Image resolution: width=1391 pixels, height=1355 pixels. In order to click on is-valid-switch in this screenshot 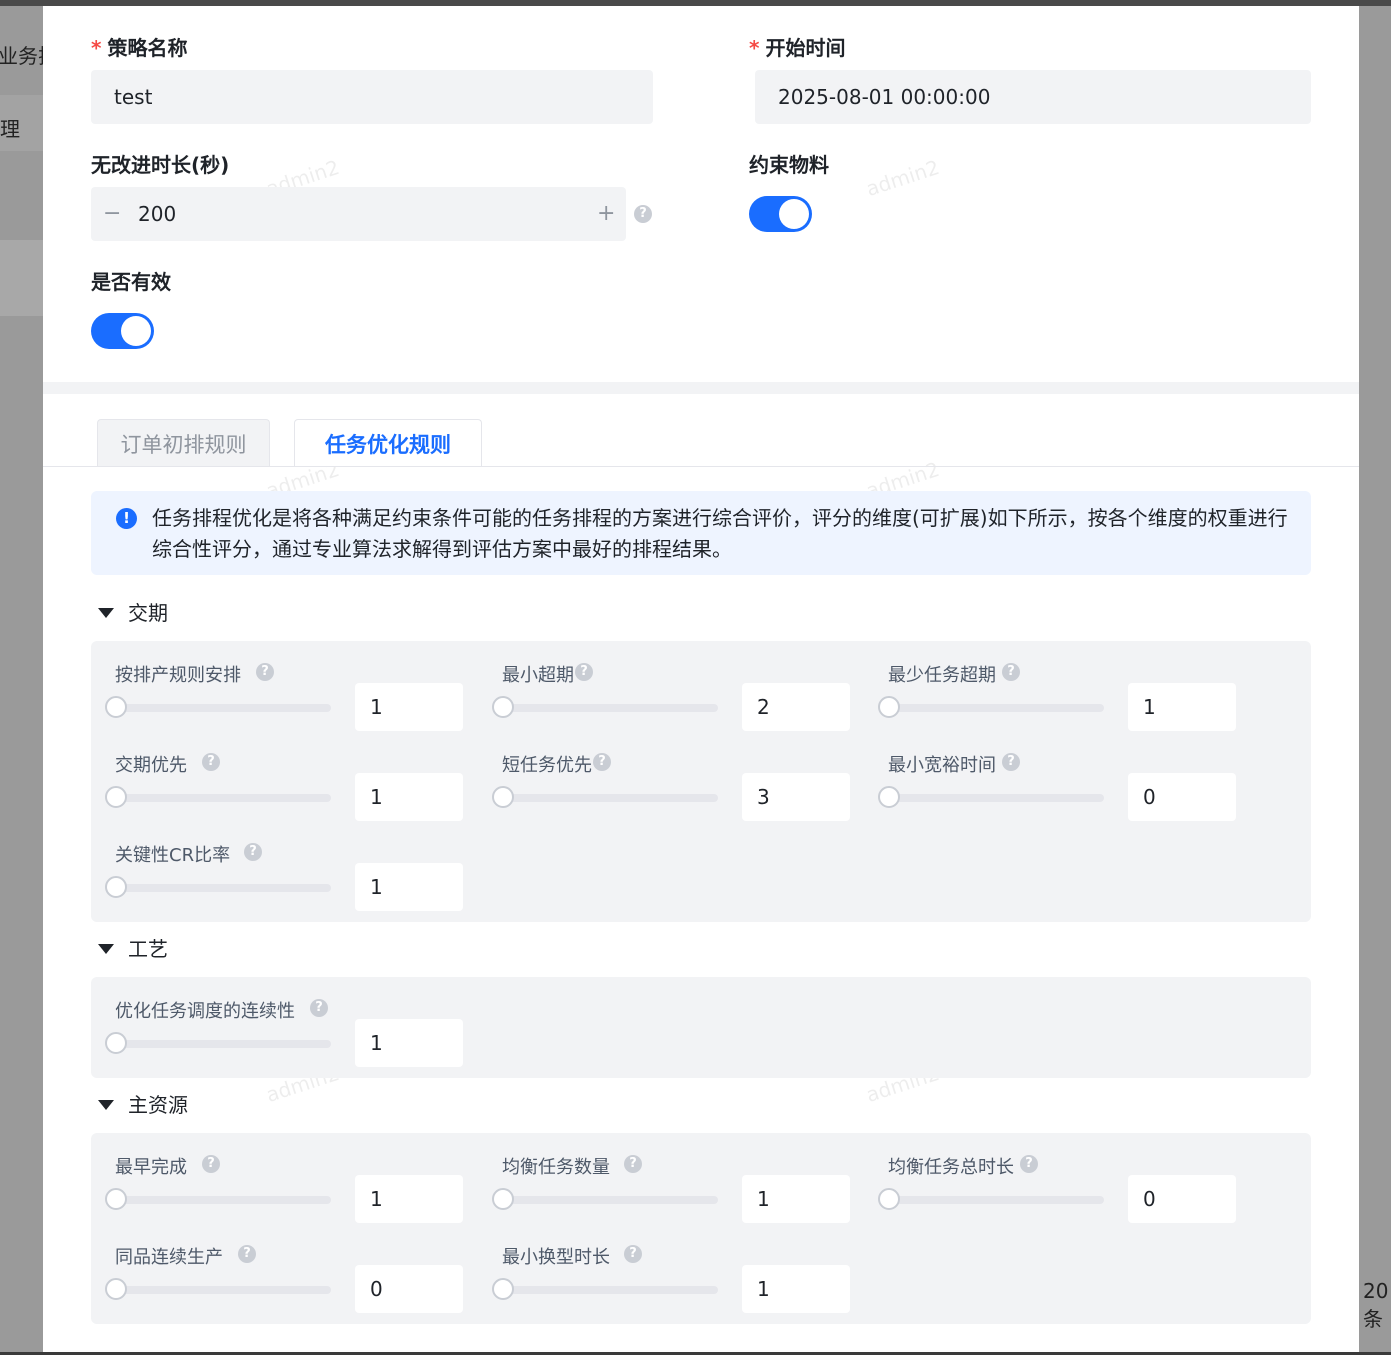, I will do `click(122, 331)`.